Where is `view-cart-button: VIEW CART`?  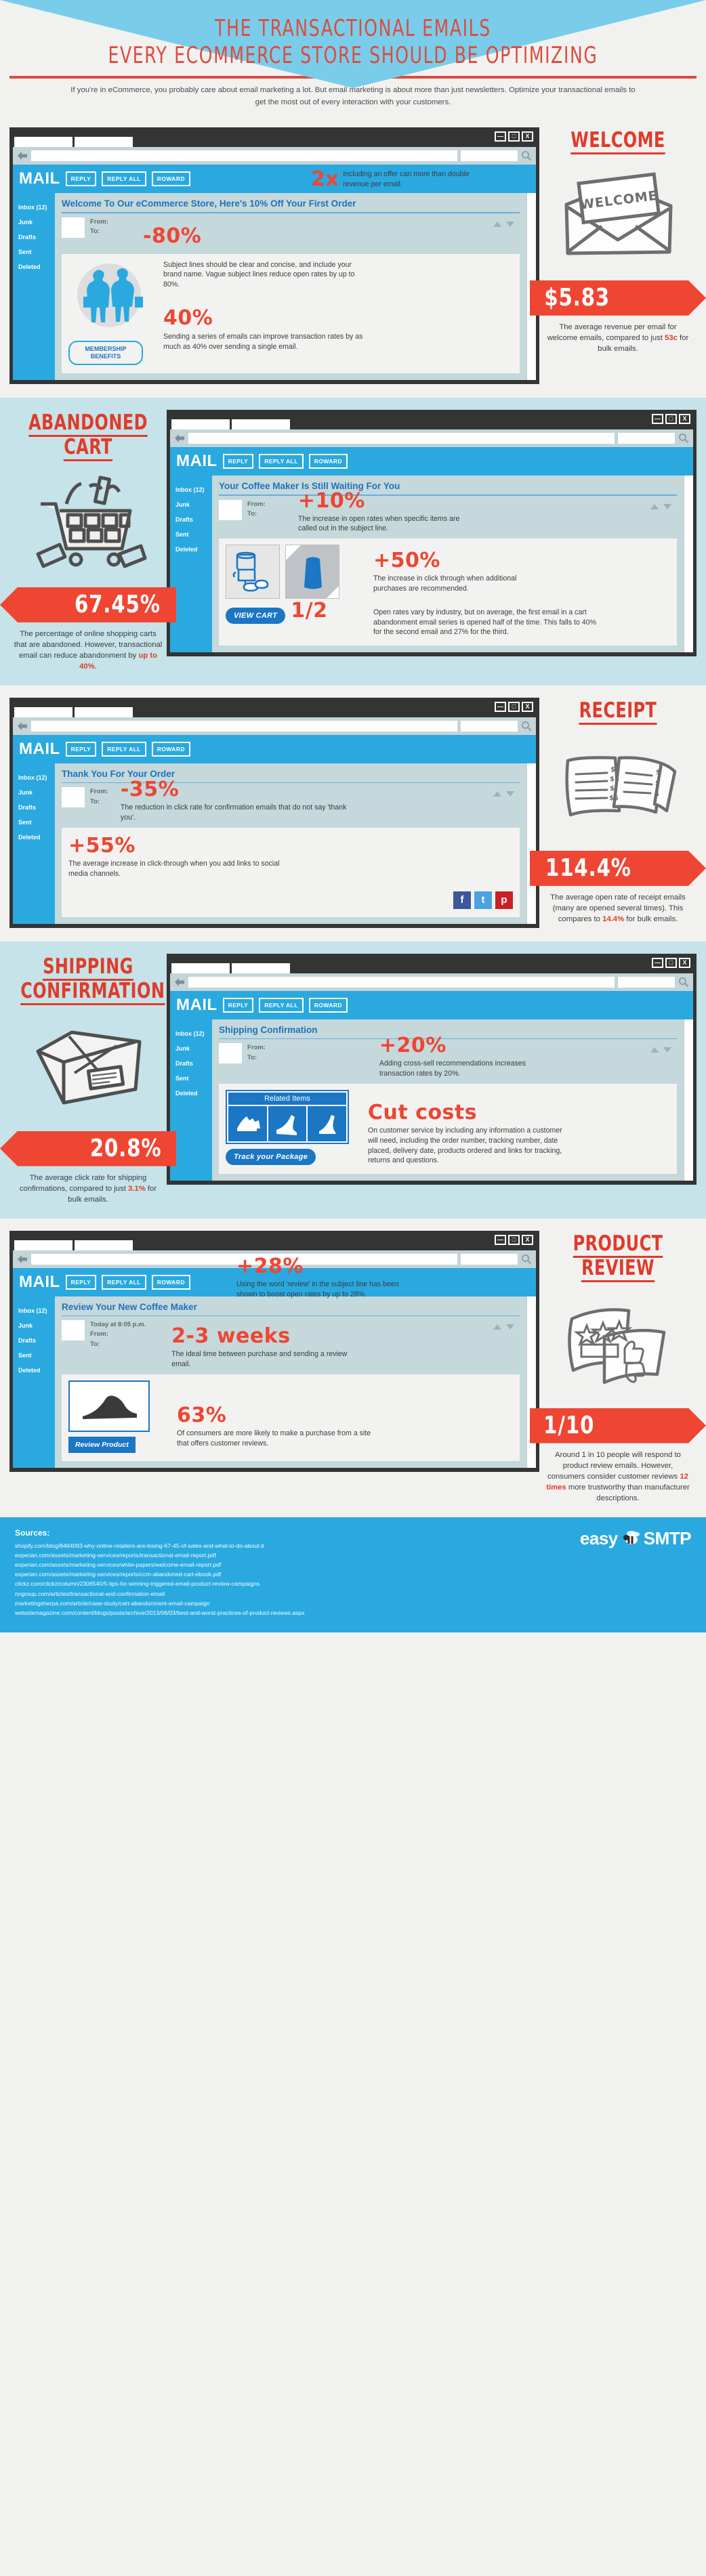
view-cart-button: VIEW CART is located at coordinates (256, 616).